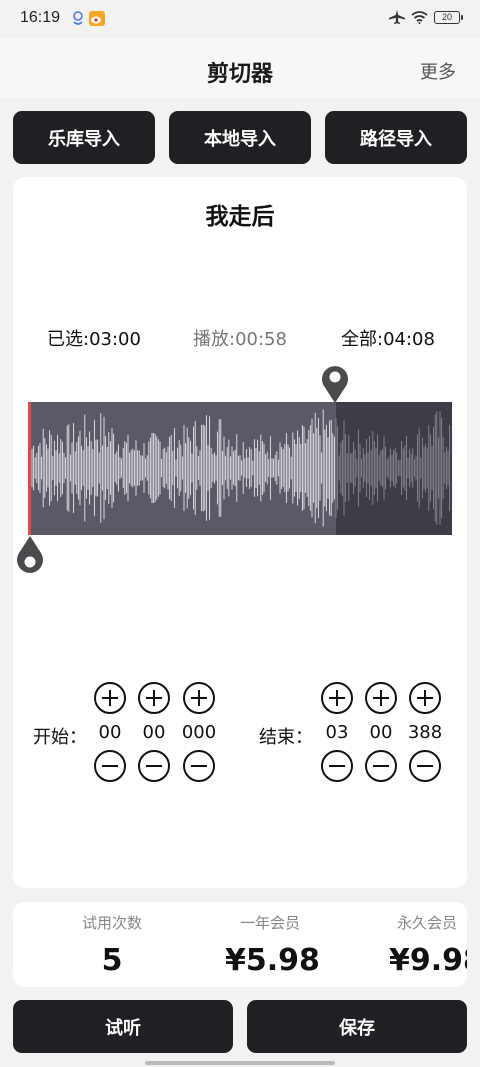 The height and width of the screenshot is (1067, 480). I want to click on end-label: 结束：, so click(286, 737).